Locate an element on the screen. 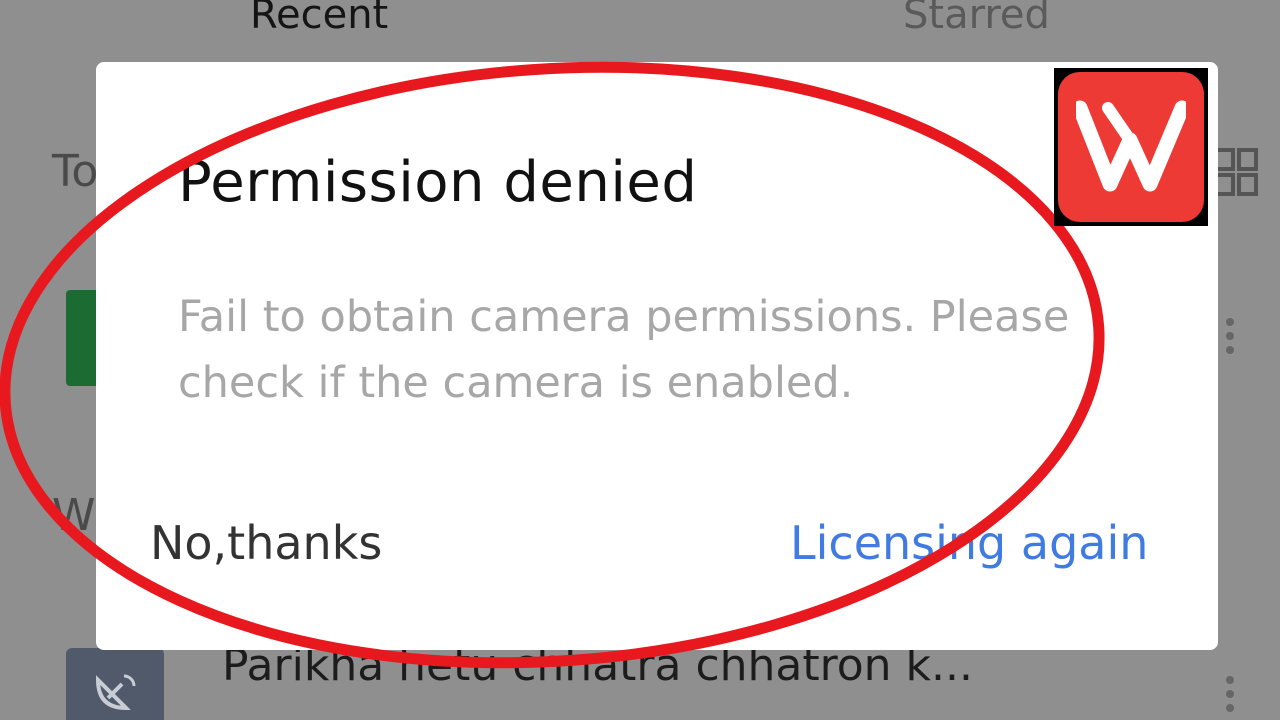 This screenshot has width=1280, height=720. tab-recent: Recent is located at coordinates (319, 19).